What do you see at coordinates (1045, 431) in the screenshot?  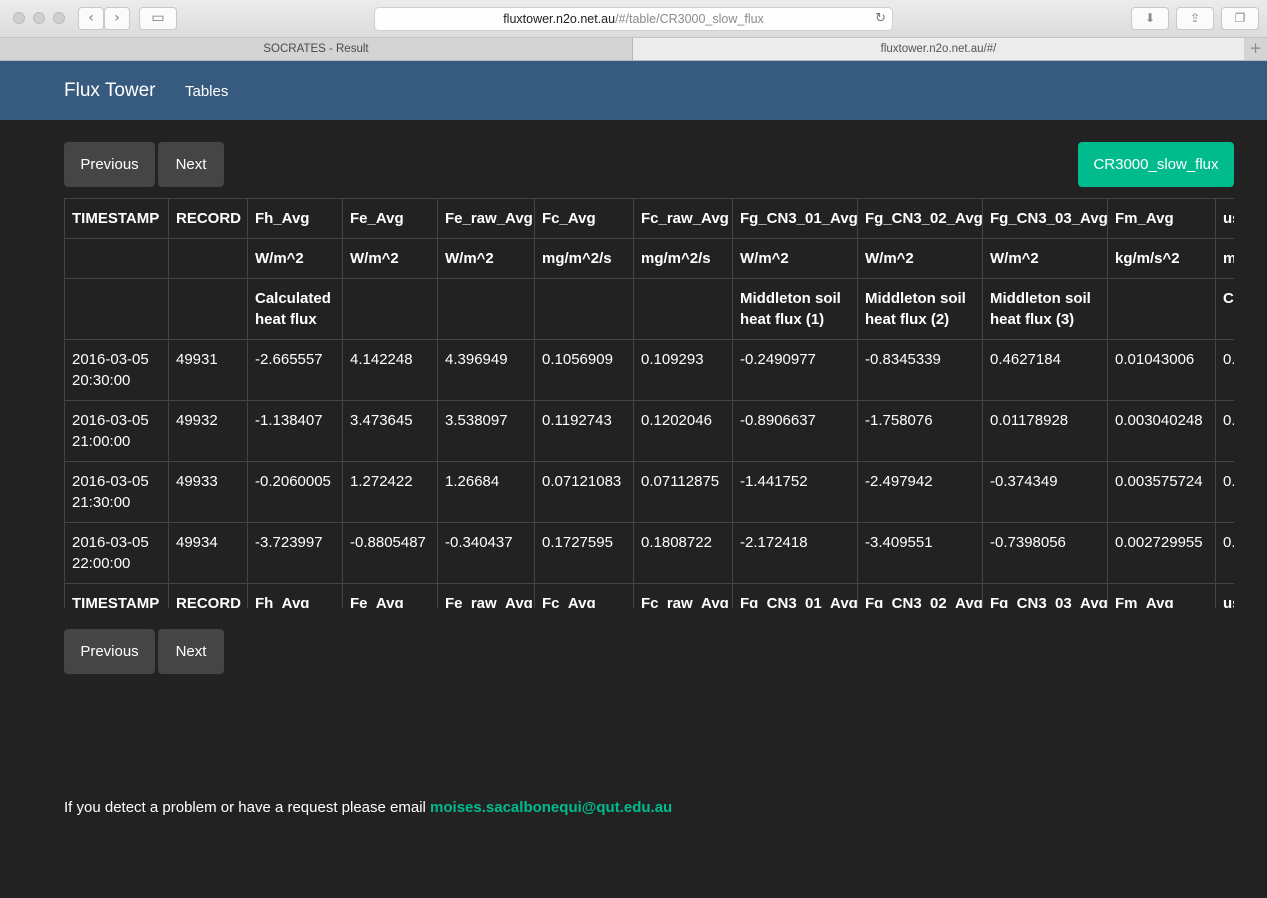 I see `table-cell: 0.01178928` at bounding box center [1045, 431].